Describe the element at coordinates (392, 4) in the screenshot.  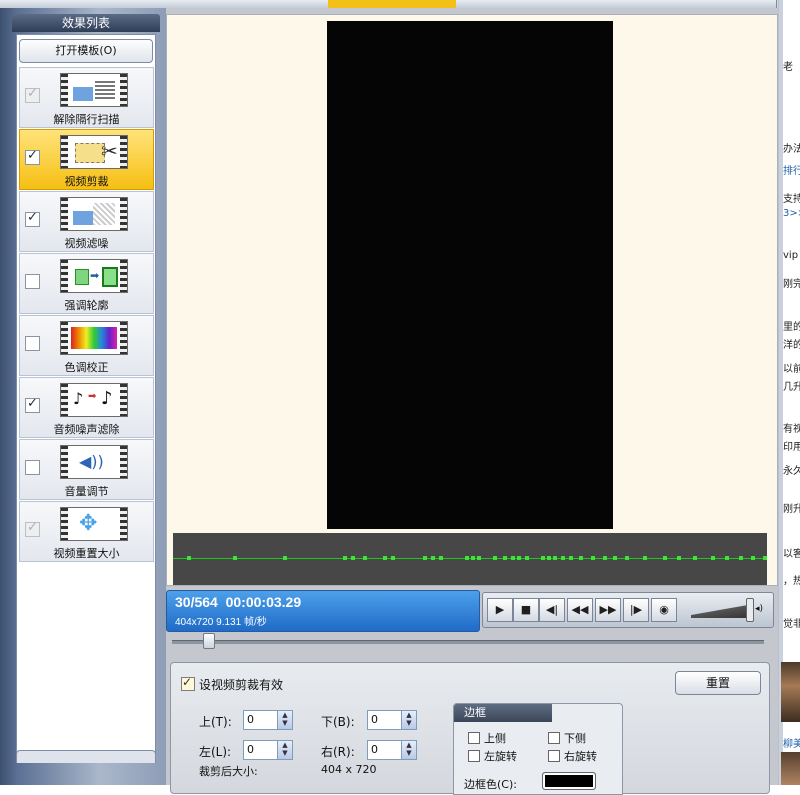
I see `top-tab-active` at that location.